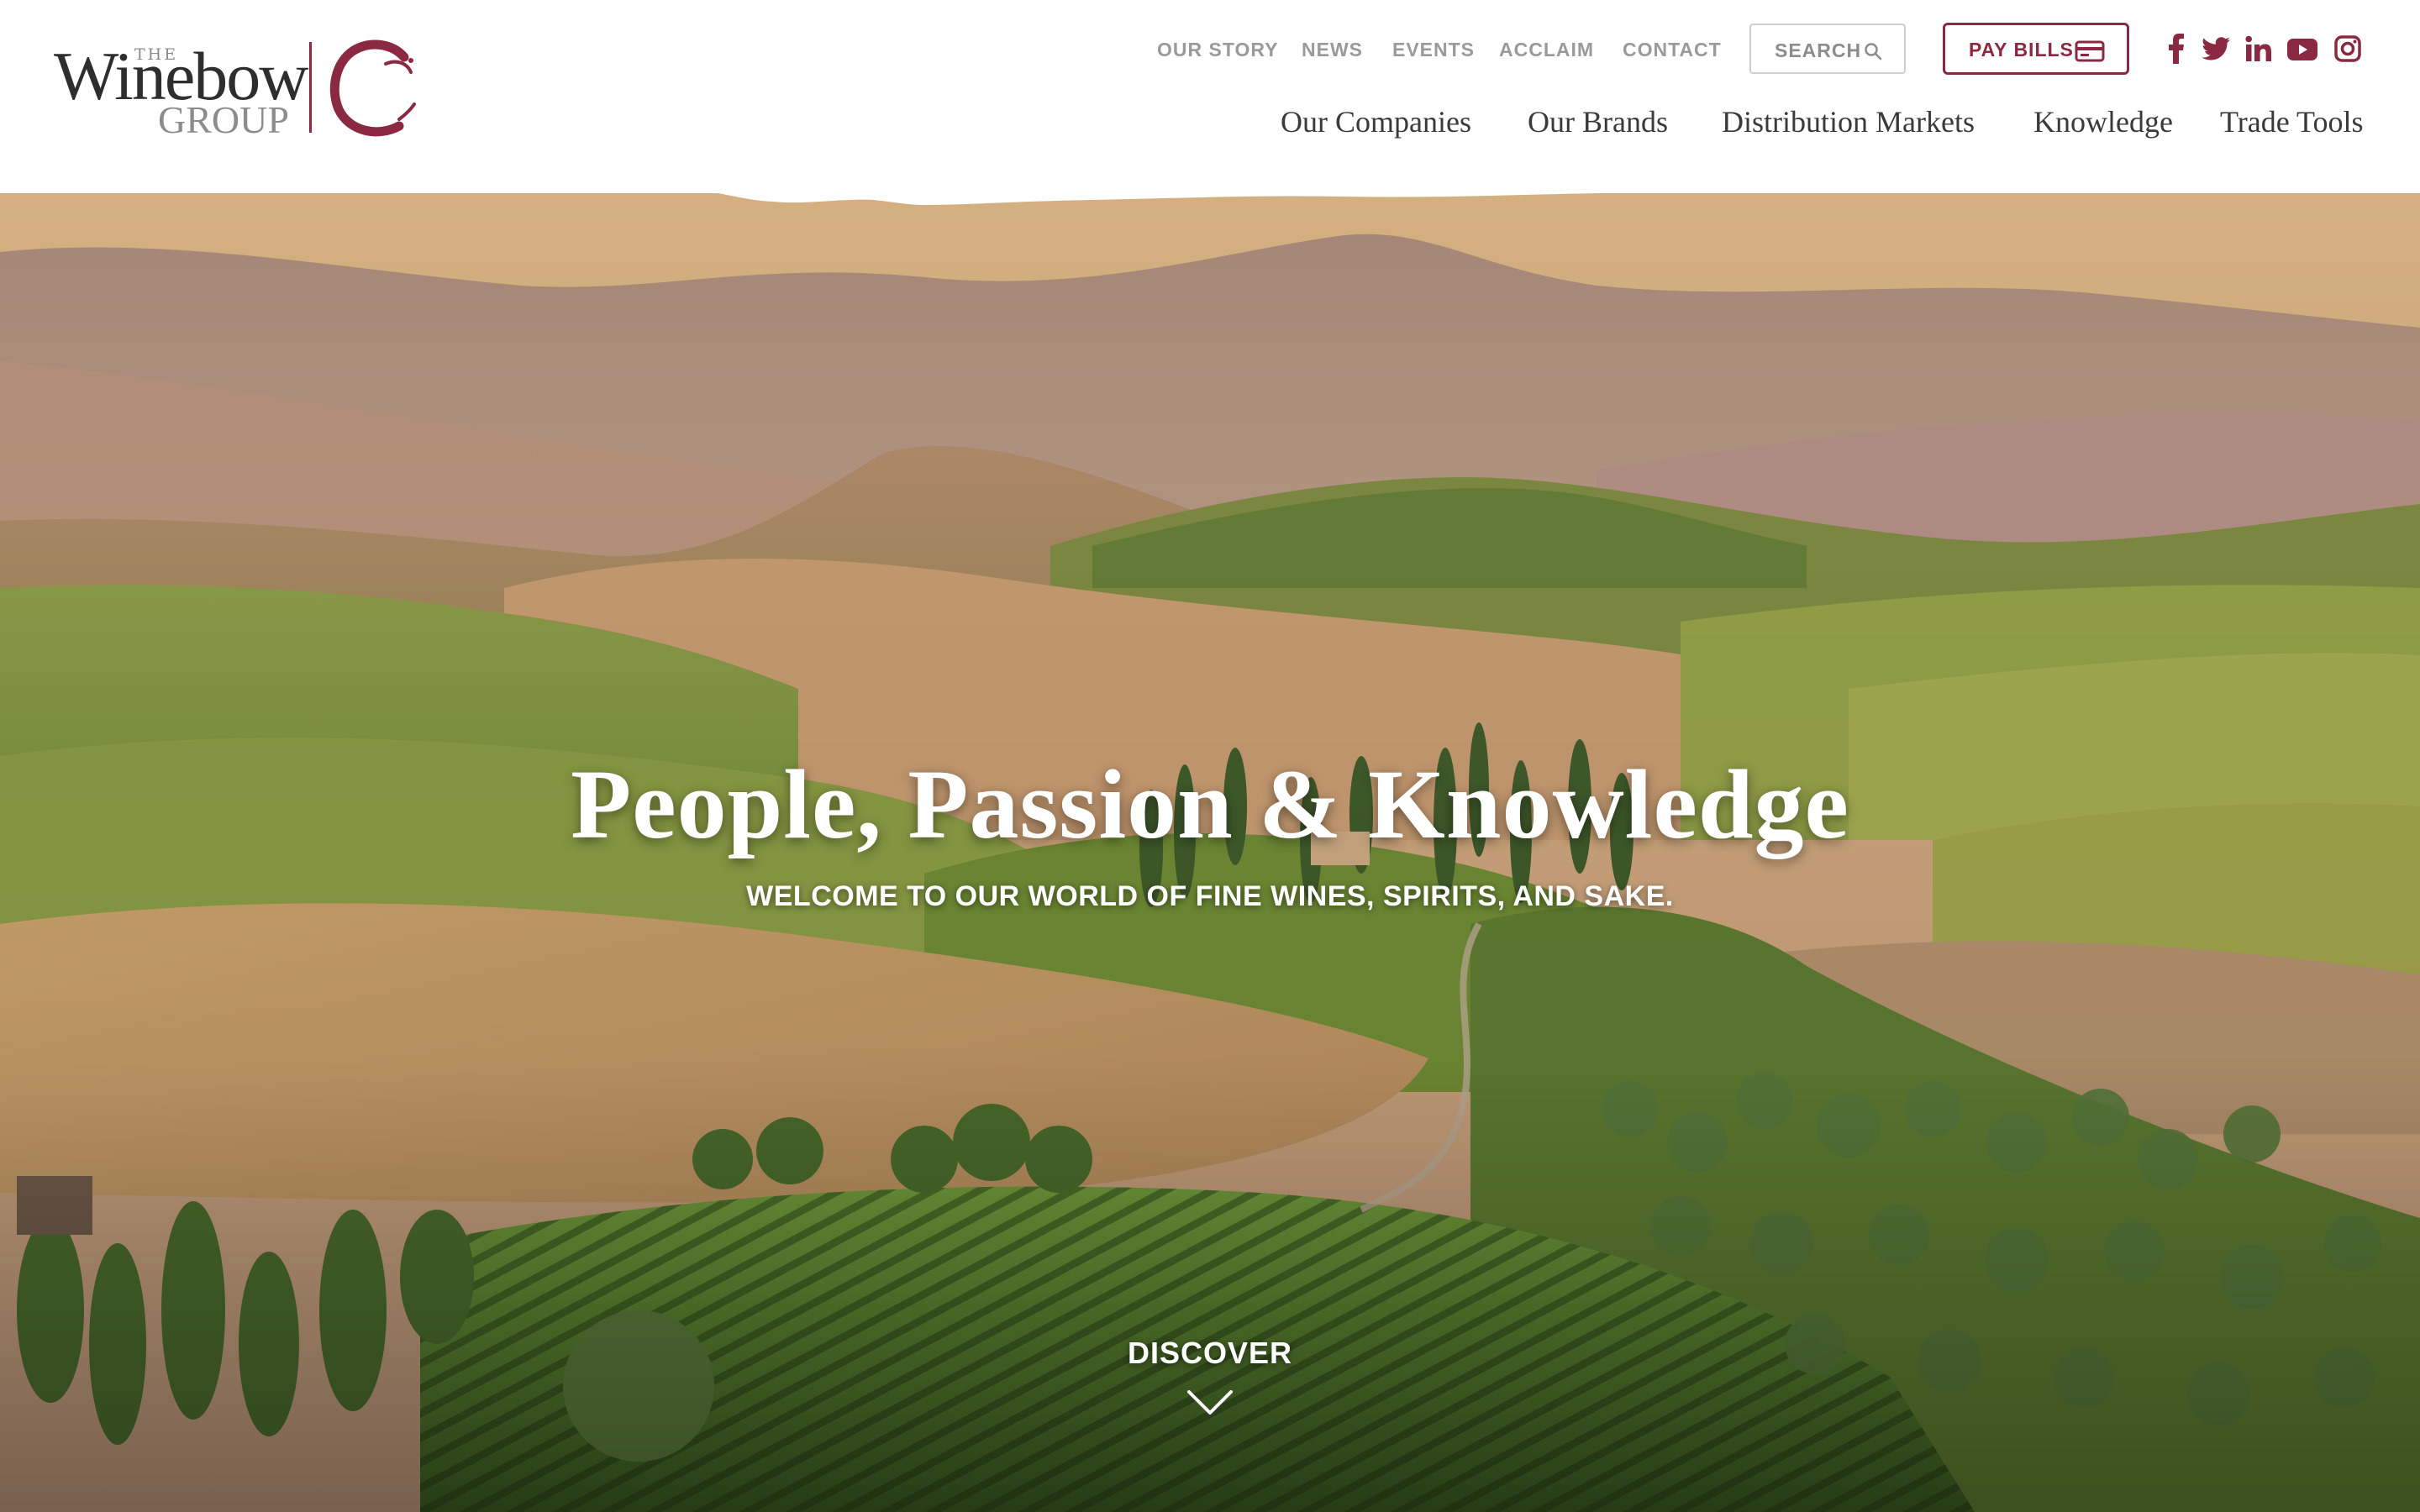  I want to click on nav-our-companies-link: Our Companies, so click(1376, 121).